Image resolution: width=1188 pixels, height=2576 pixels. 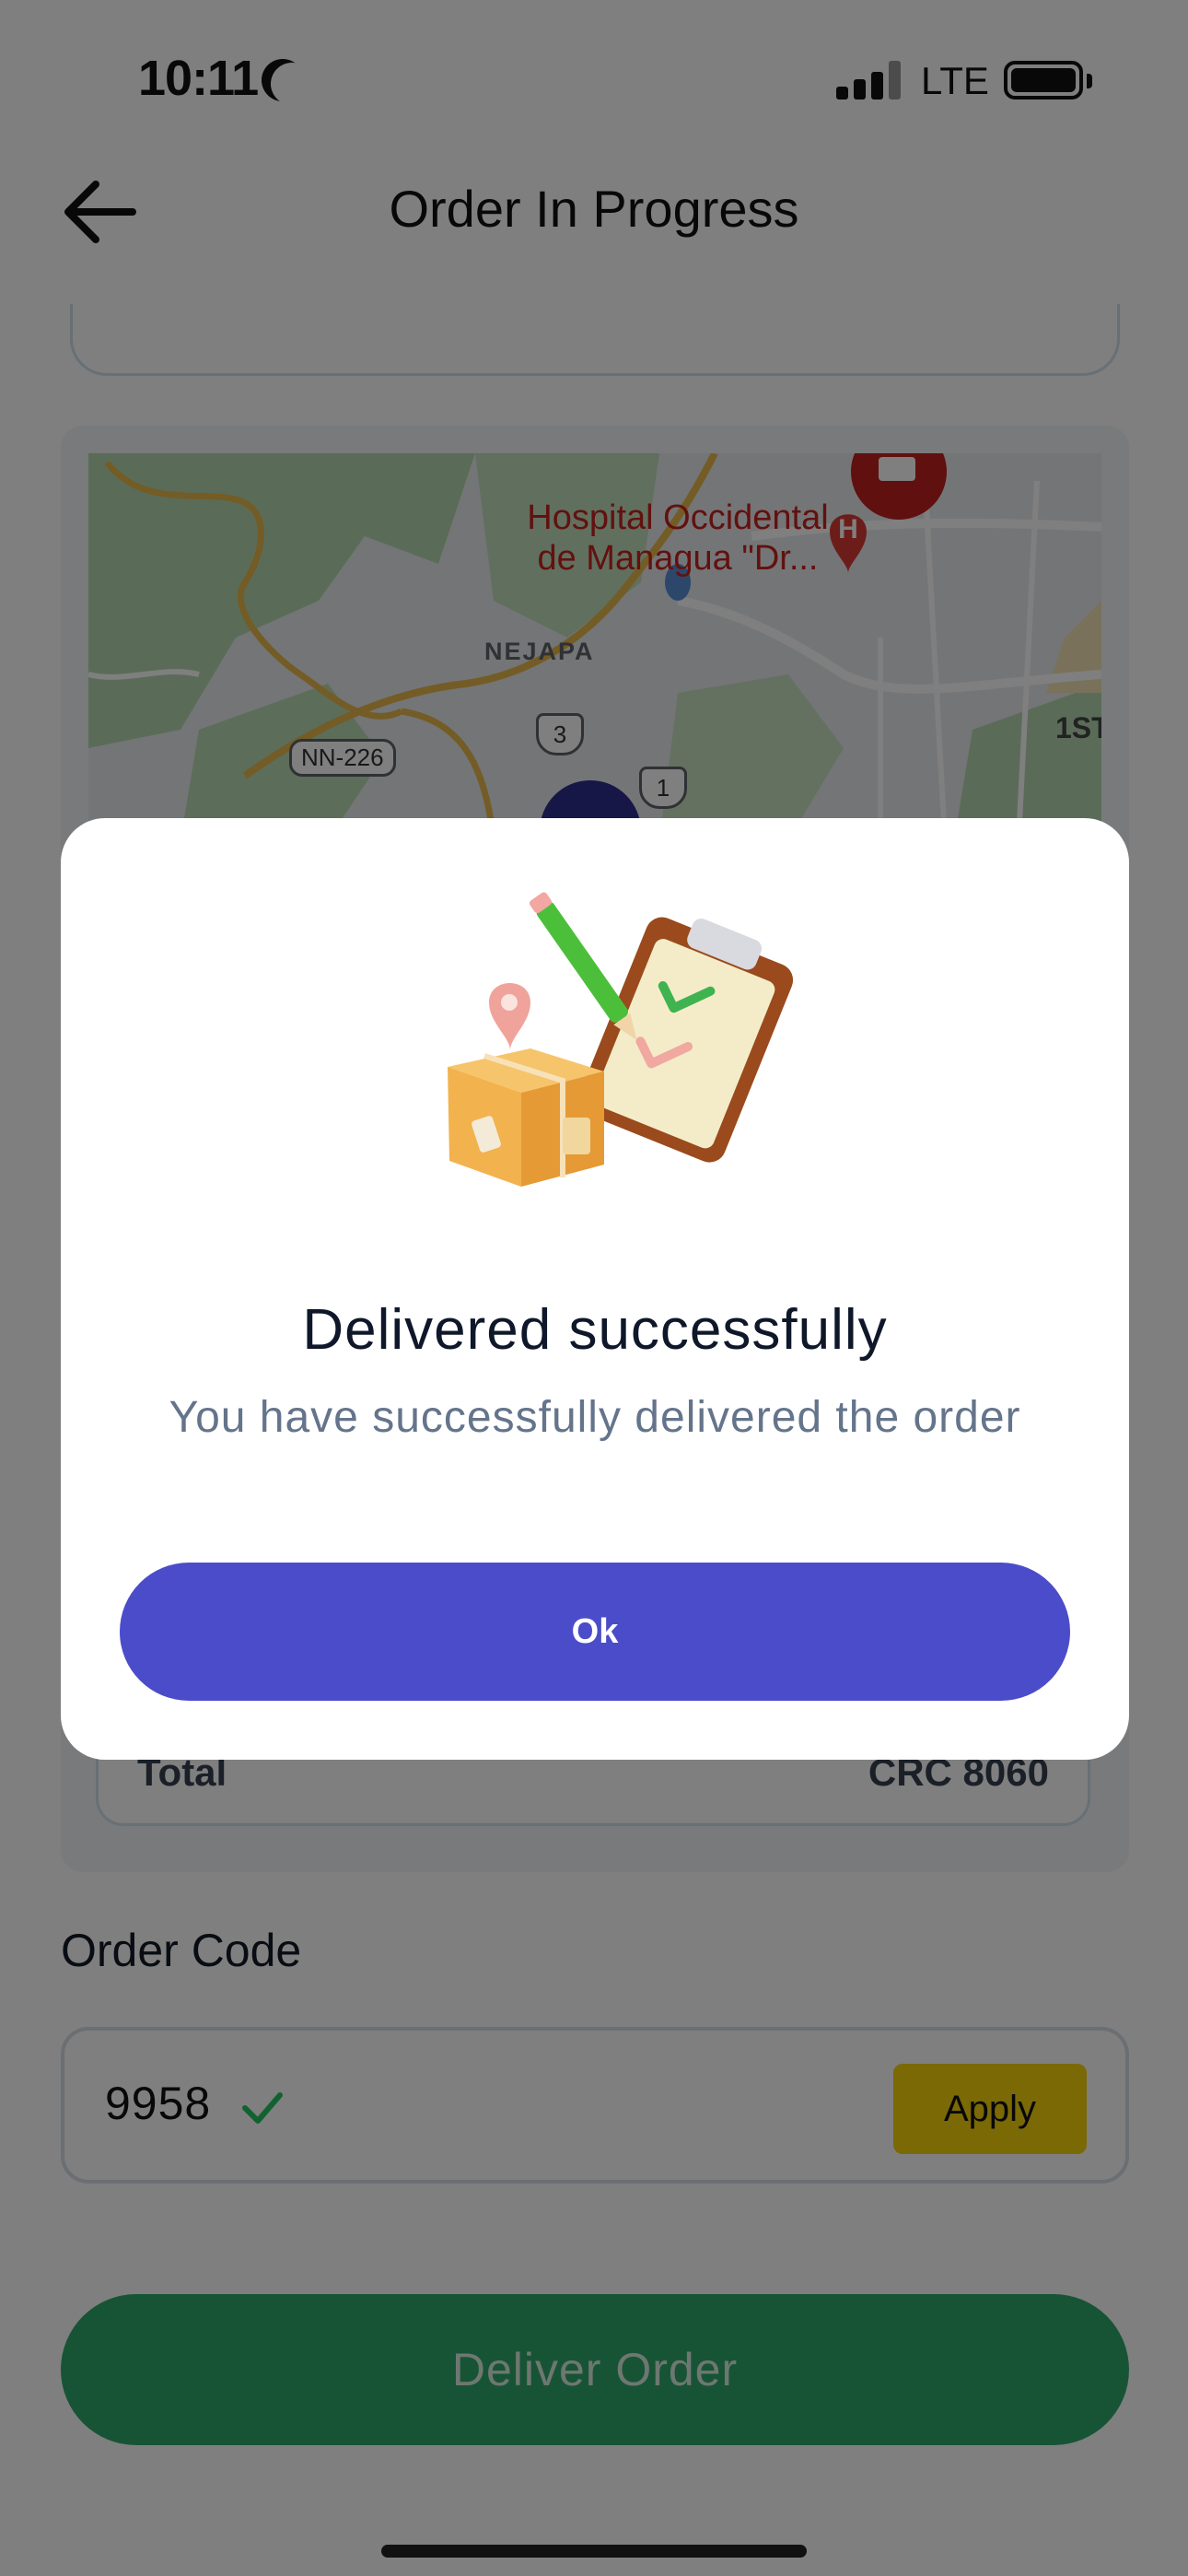 What do you see at coordinates (621, 1039) in the screenshot?
I see `delivery-complete-illustration` at bounding box center [621, 1039].